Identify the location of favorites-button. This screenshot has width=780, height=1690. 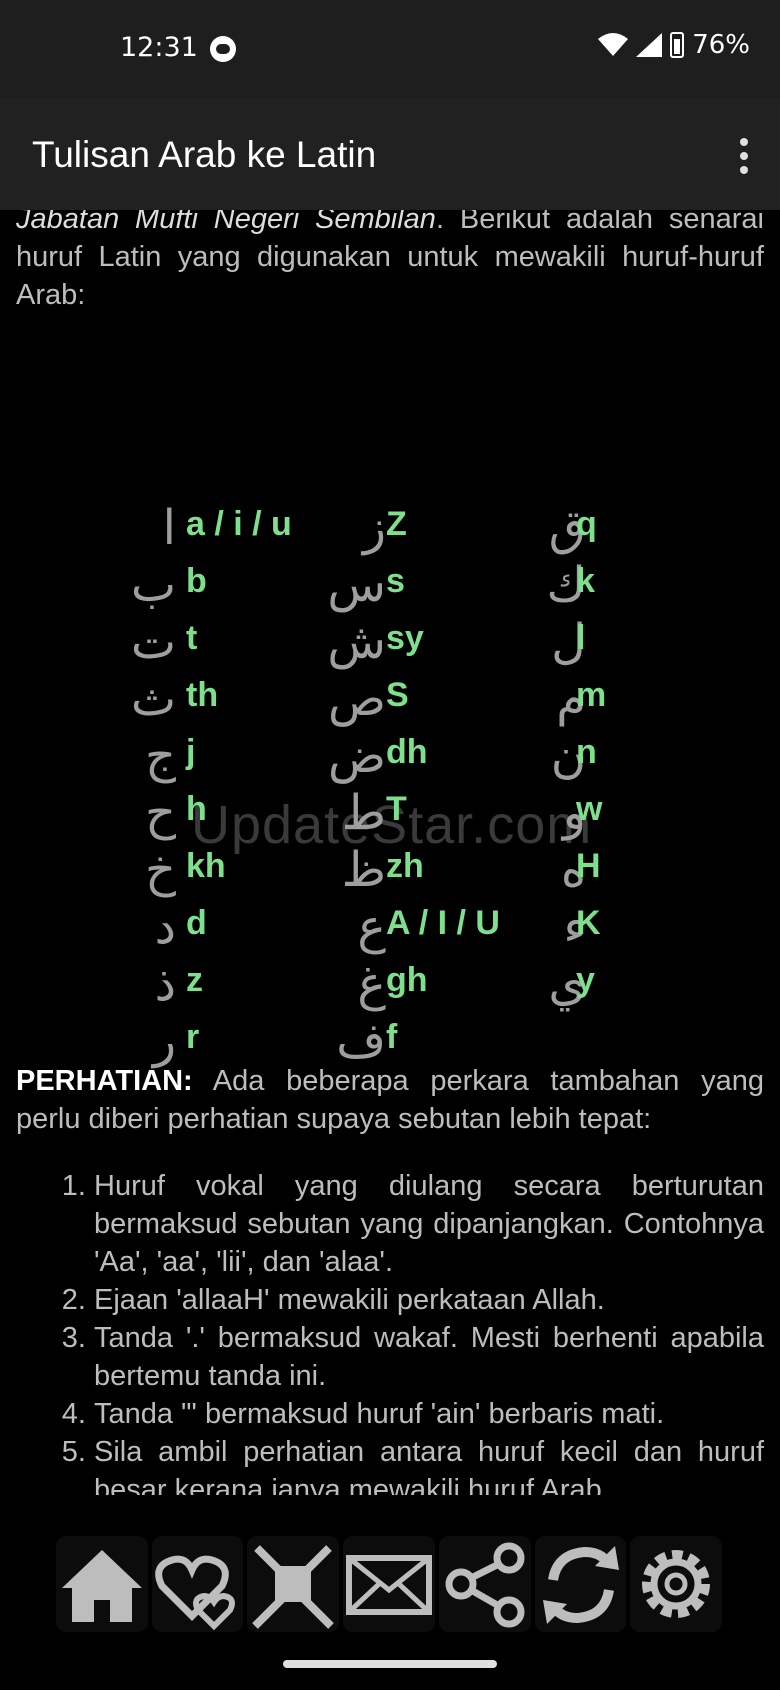
(197, 1584).